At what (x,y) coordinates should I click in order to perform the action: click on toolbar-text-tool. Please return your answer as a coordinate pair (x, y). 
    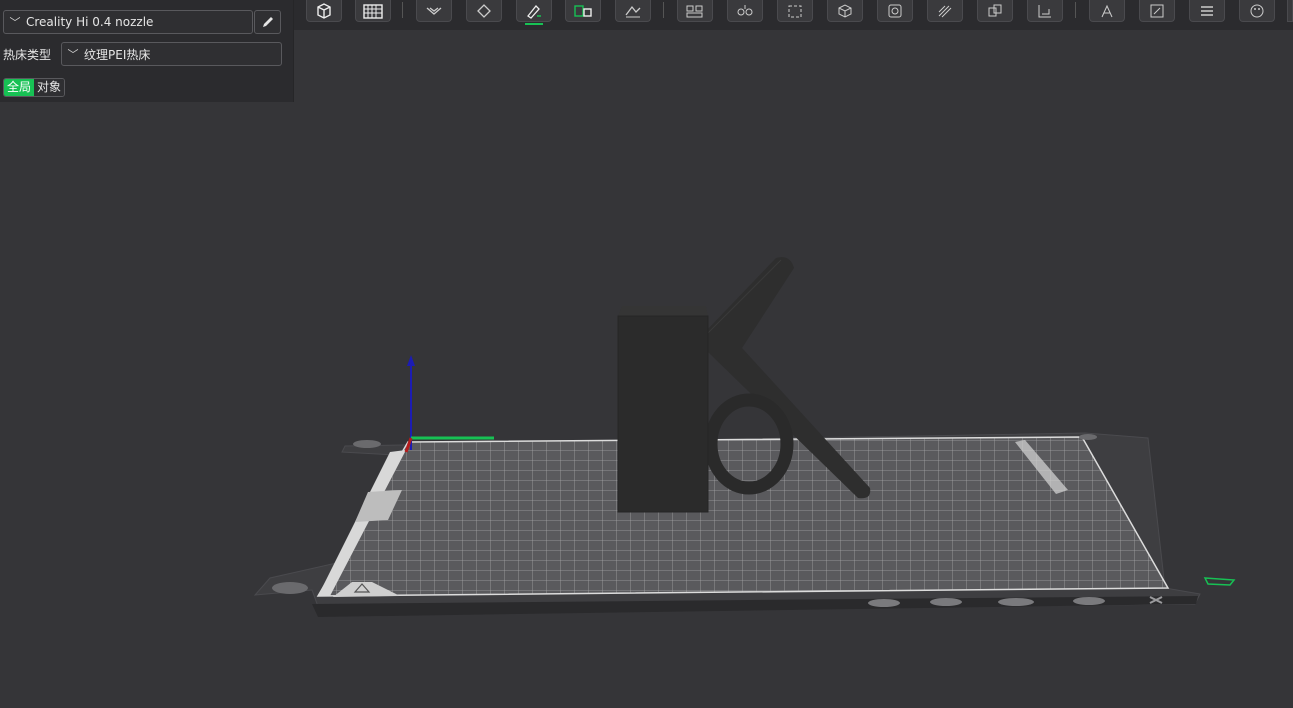
    Looking at the image, I should click on (1107, 11).